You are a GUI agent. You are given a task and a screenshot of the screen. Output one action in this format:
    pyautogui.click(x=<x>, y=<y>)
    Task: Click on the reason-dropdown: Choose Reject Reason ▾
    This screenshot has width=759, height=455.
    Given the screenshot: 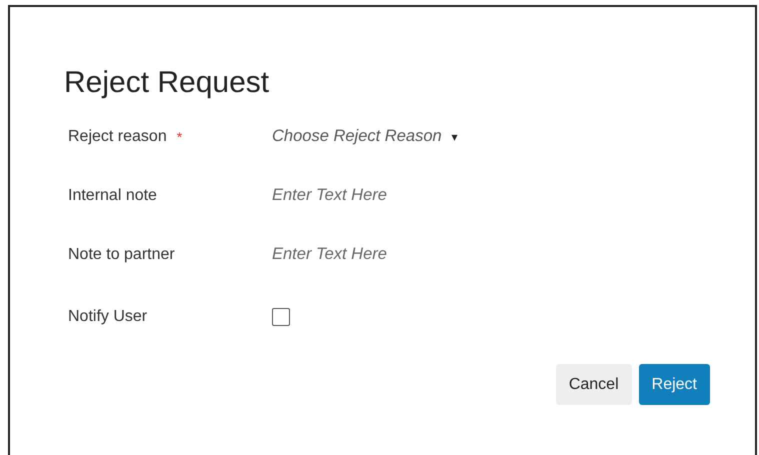 What is the action you would take?
    pyautogui.click(x=365, y=136)
    